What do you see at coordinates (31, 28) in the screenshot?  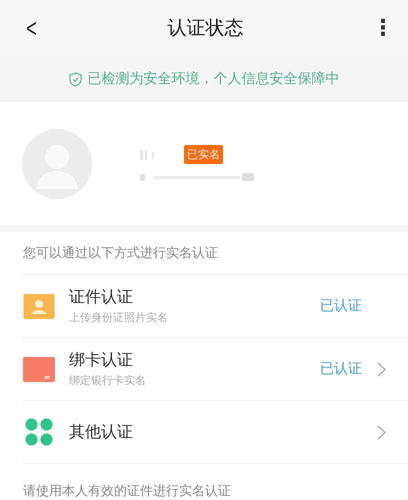 I see `back-button: <` at bounding box center [31, 28].